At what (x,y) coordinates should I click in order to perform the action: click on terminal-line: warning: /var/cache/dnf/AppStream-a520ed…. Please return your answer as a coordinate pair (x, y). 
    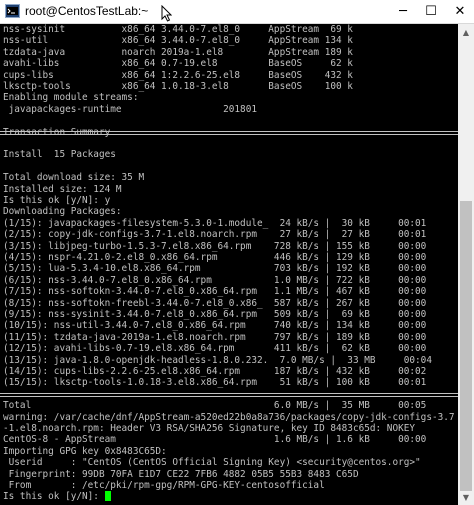
    Looking at the image, I should click on (229, 417).